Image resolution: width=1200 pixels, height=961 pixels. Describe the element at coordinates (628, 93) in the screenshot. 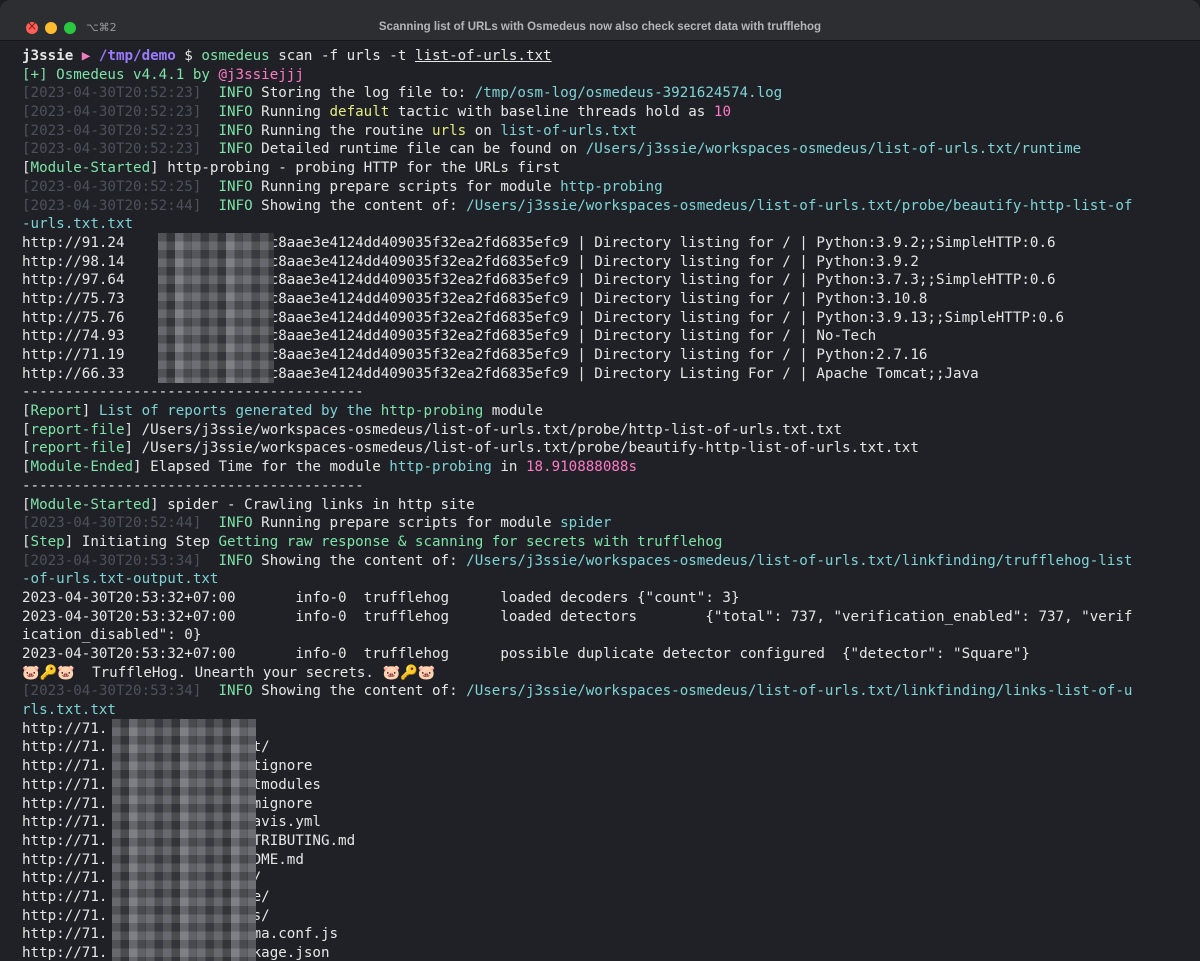

I see `log-text: /tmp/osm-log/osmedeus-3921624574.log` at that location.